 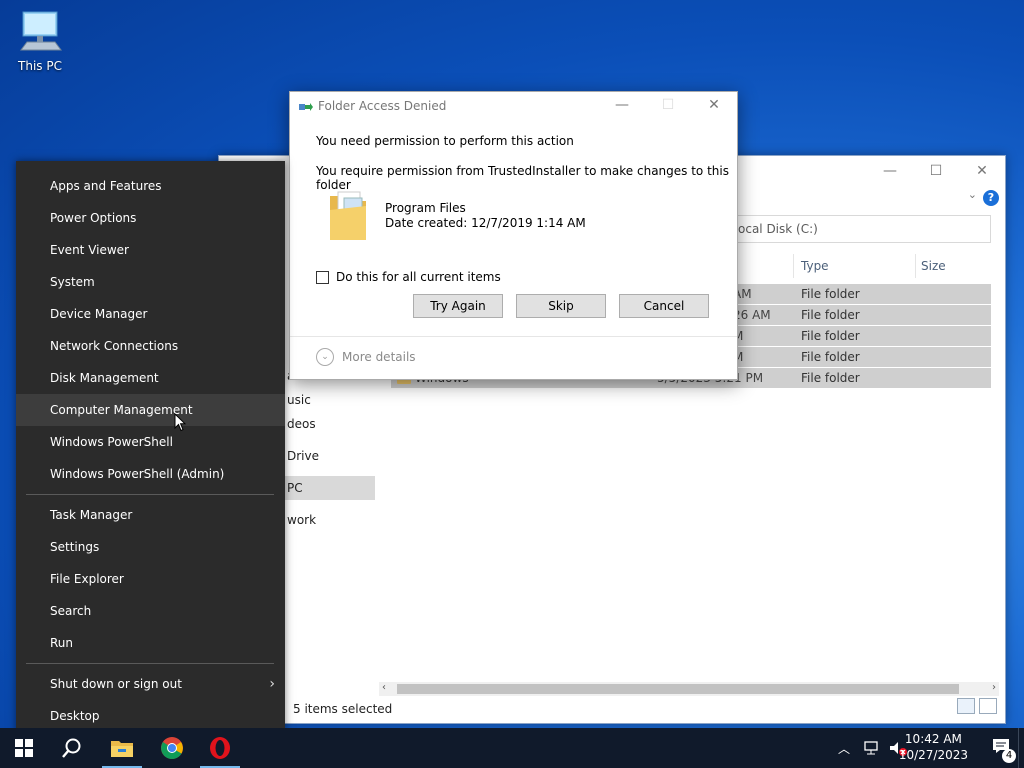 I want to click on menu-item-search: Search, so click(x=150, y=611).